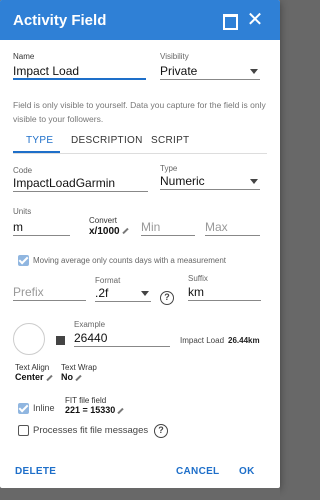 The width and height of the screenshot is (320, 500). What do you see at coordinates (67, 377) in the screenshot?
I see `text-wrap-value: No` at bounding box center [67, 377].